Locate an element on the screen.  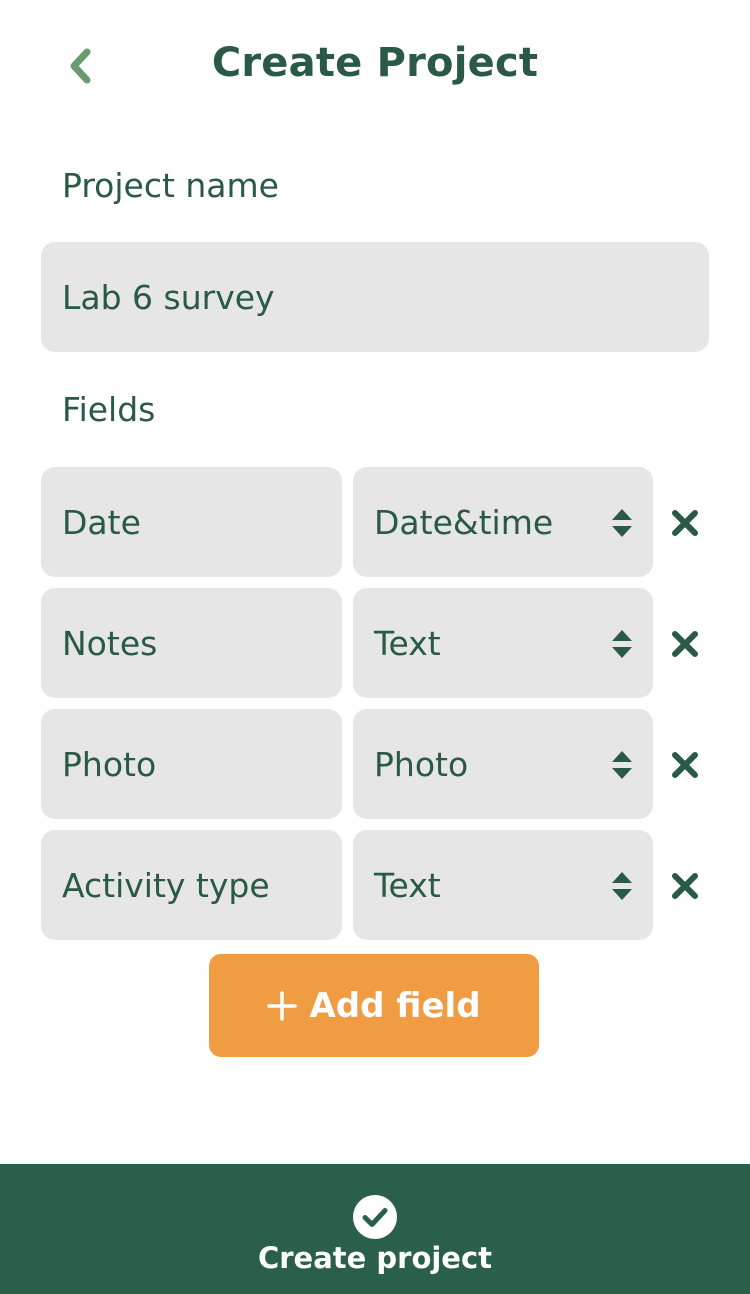
add-field-button: Add field is located at coordinates (374, 1005).